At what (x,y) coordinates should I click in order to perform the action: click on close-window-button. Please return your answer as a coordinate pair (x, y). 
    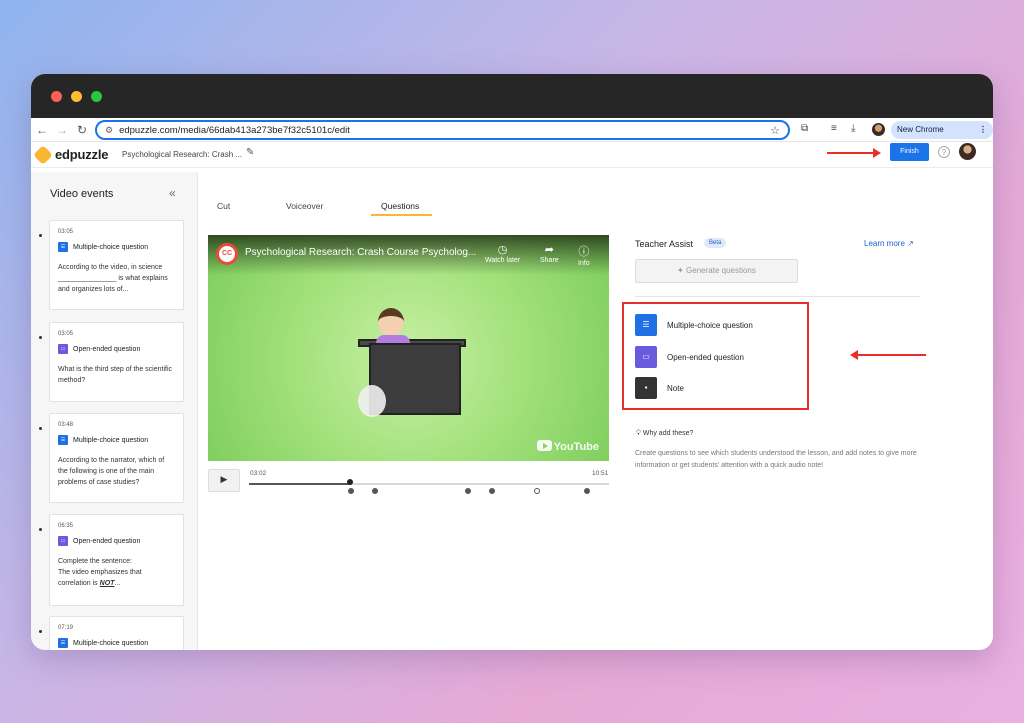
    Looking at the image, I should click on (56, 96).